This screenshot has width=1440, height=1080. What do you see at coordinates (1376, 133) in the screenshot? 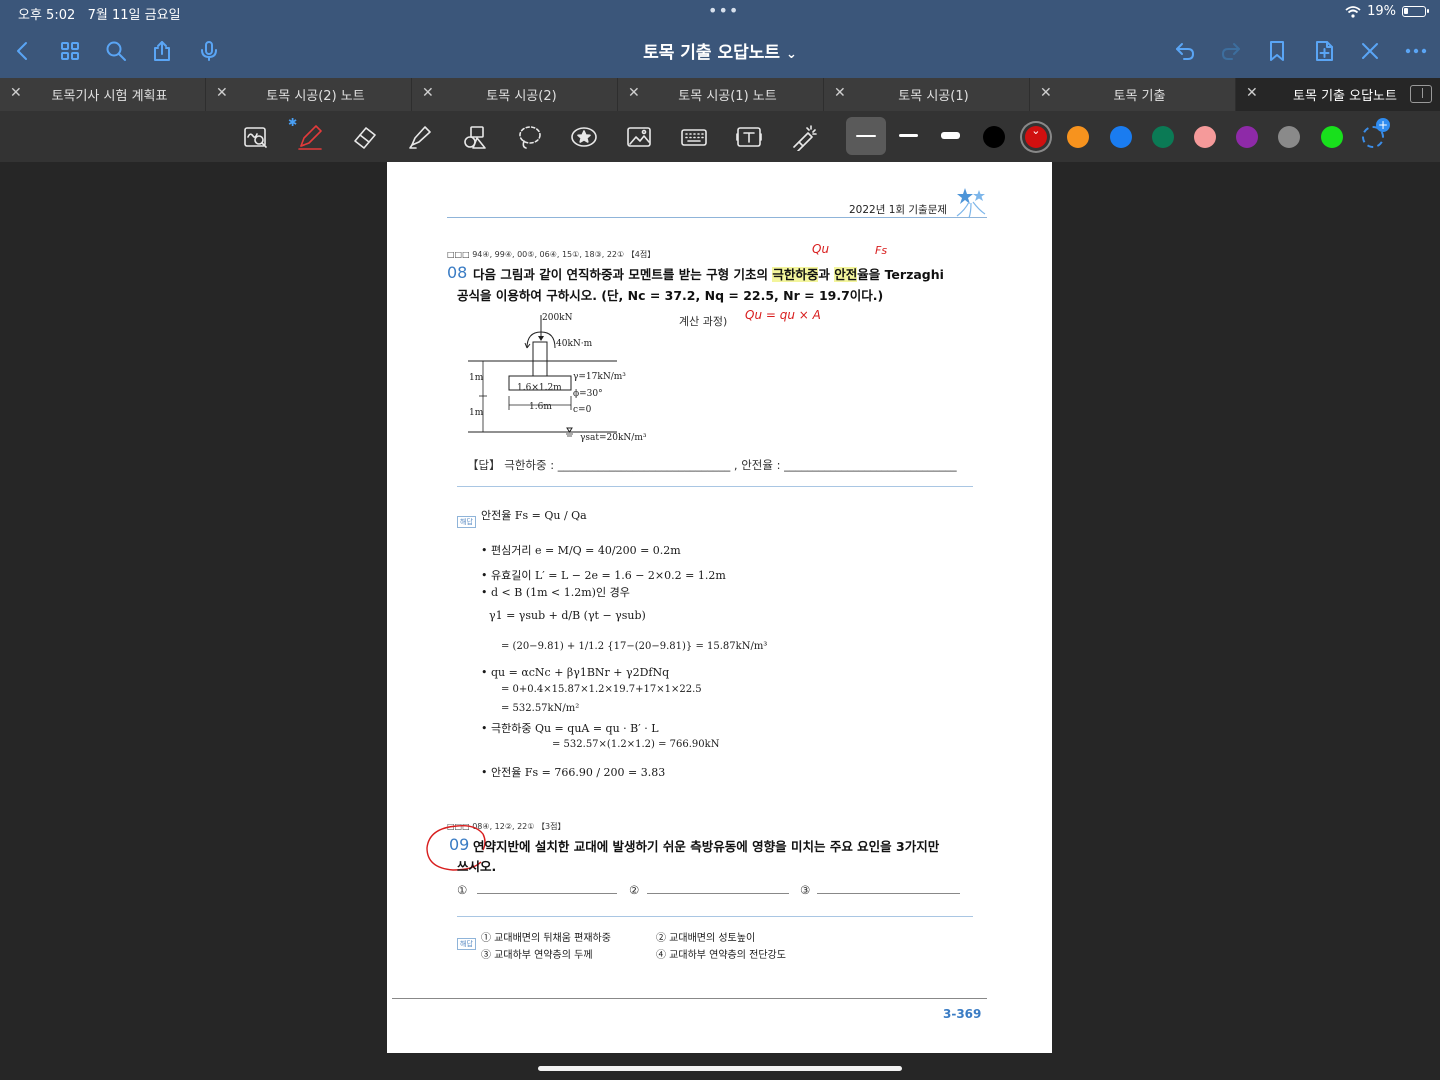
I see `add-color-button: +` at bounding box center [1376, 133].